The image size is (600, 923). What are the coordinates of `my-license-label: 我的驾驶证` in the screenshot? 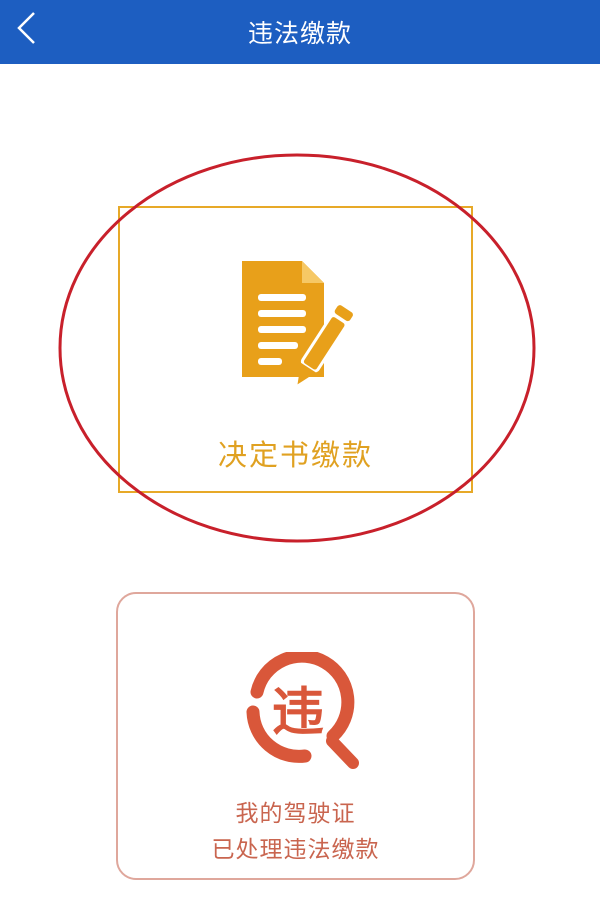 It's located at (295, 814).